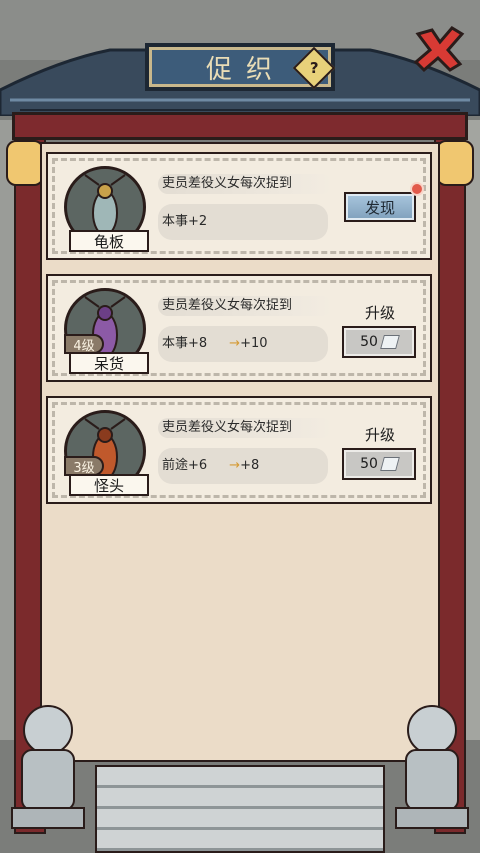 This screenshot has height=853, width=480. I want to click on cricket-card-1: 龟板 吏员差役义女每次捉到 本事+2 发现, so click(239, 206).